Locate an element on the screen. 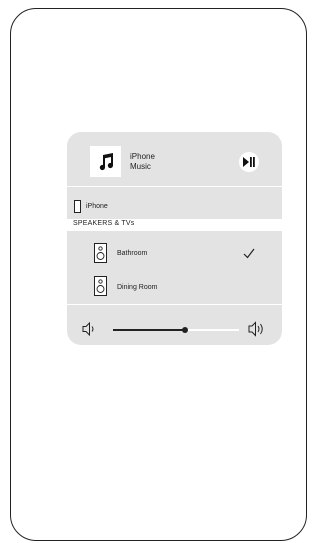 Image resolution: width=320 pixels, height=543 pixels. now-playing-header: iPhone Music is located at coordinates (174, 154).